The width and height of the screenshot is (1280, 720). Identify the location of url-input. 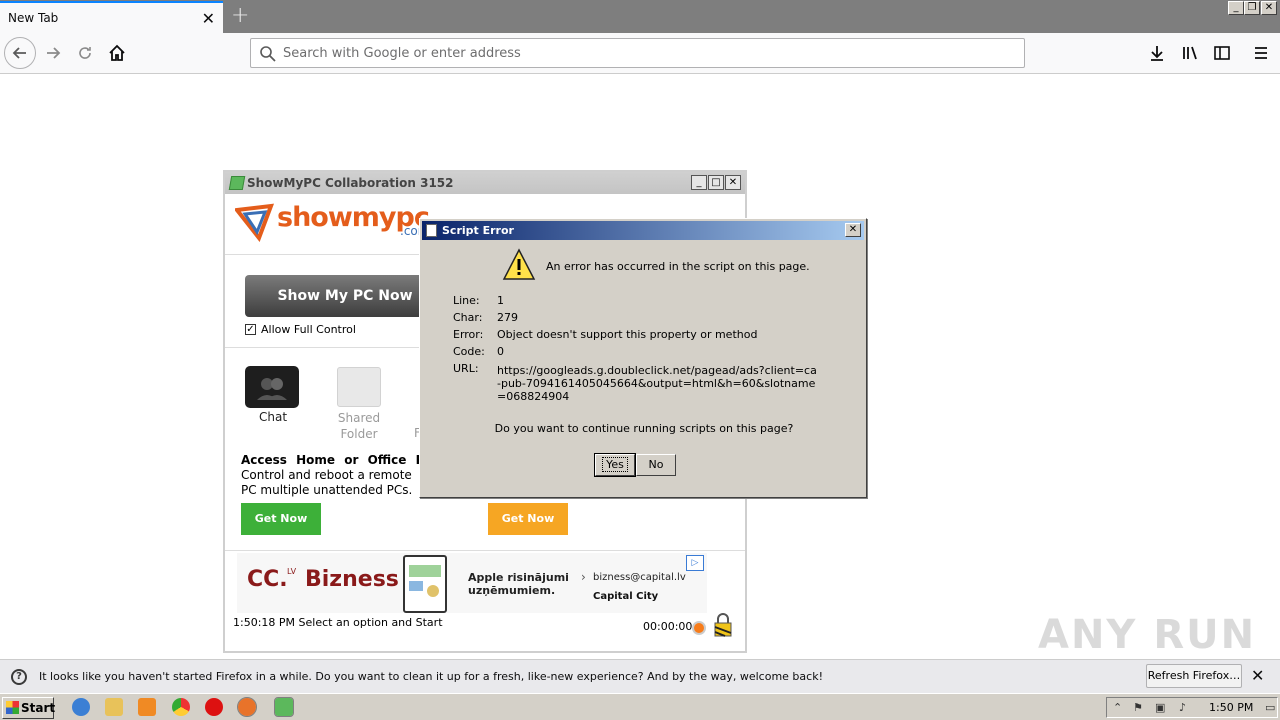
(648, 53).